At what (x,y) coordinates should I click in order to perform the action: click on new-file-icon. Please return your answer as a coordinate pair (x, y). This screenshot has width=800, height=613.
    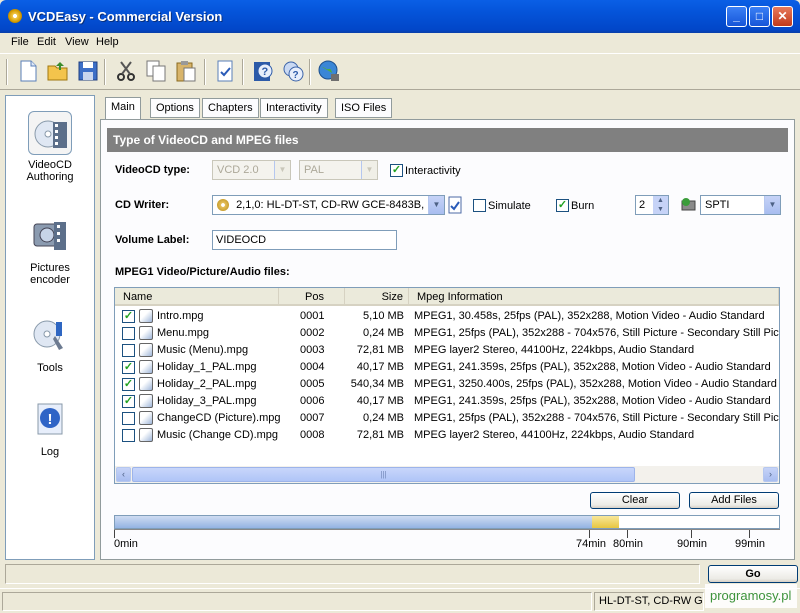
    Looking at the image, I should click on (28, 71).